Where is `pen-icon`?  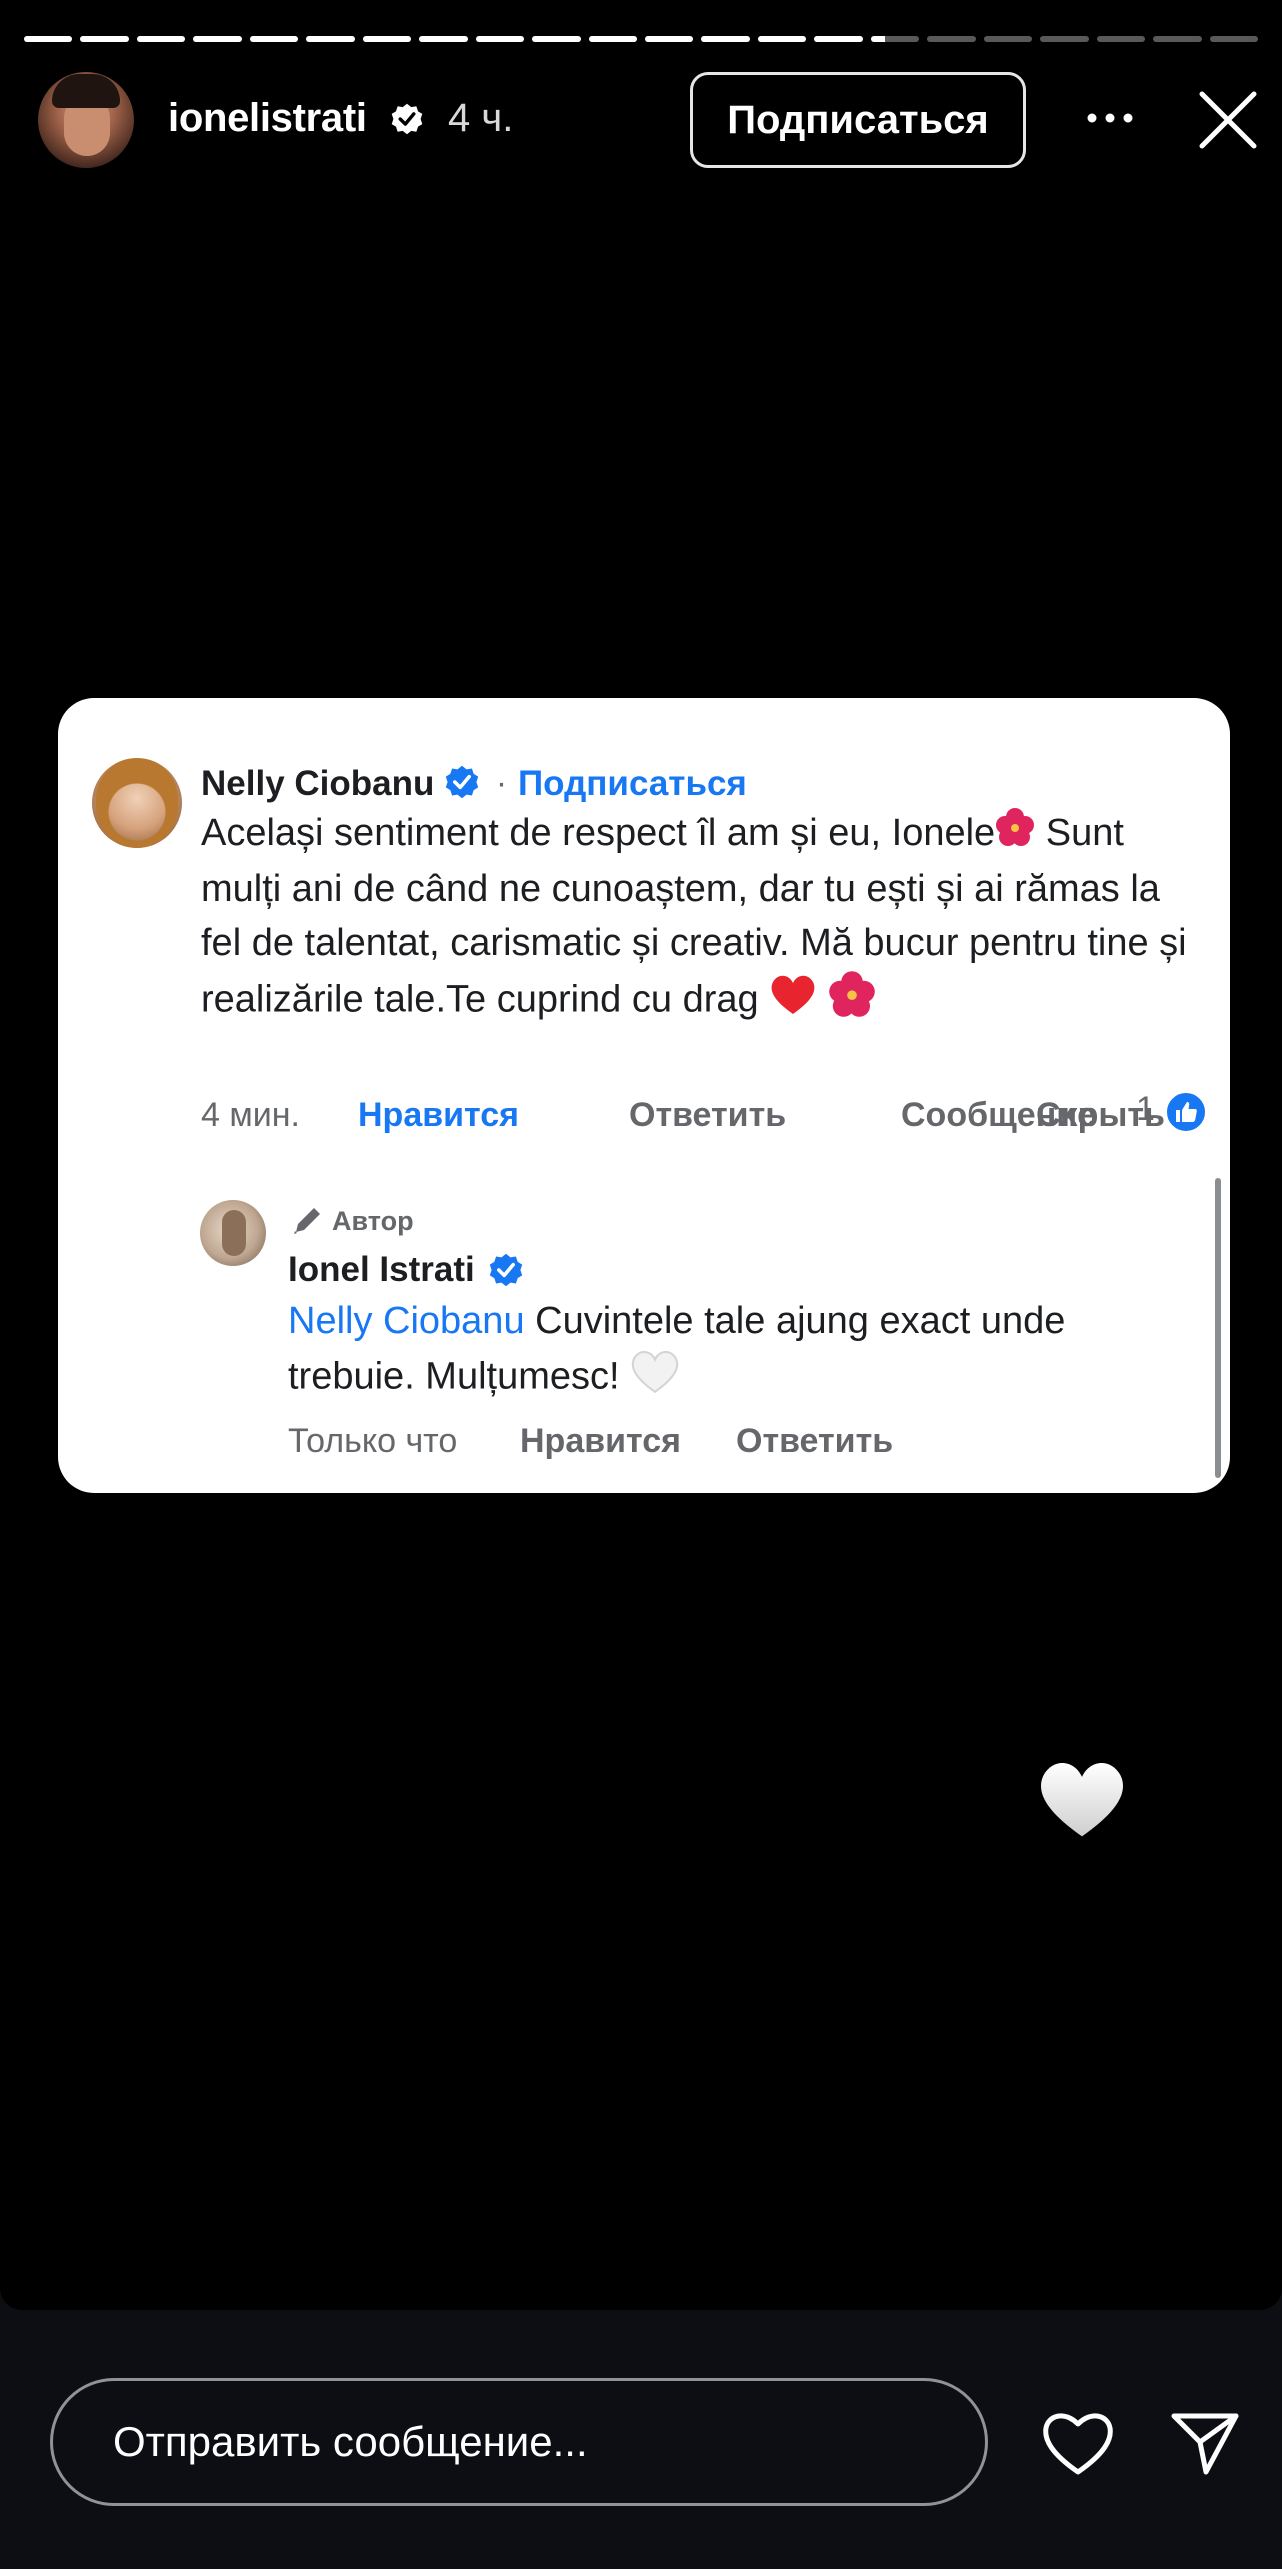 pen-icon is located at coordinates (307, 1221).